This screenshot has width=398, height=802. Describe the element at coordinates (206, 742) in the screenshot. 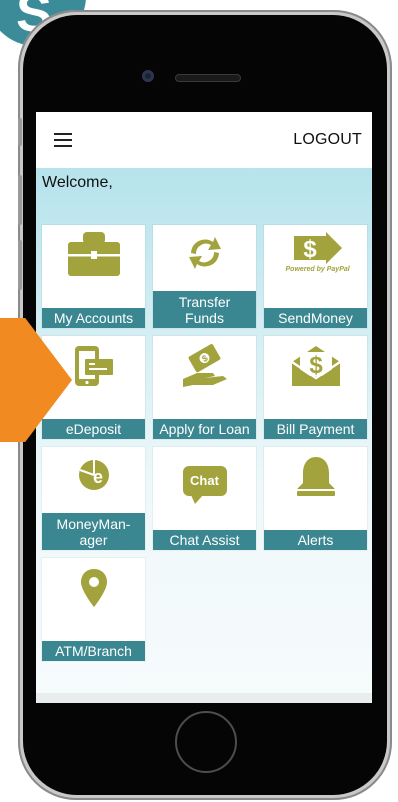

I see `home-button` at that location.